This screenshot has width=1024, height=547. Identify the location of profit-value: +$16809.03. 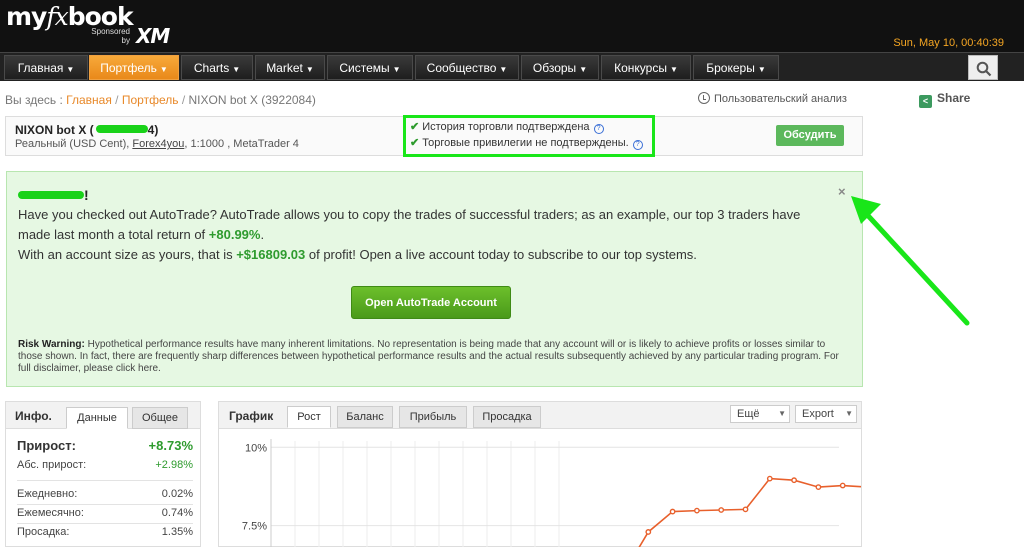
(271, 254).